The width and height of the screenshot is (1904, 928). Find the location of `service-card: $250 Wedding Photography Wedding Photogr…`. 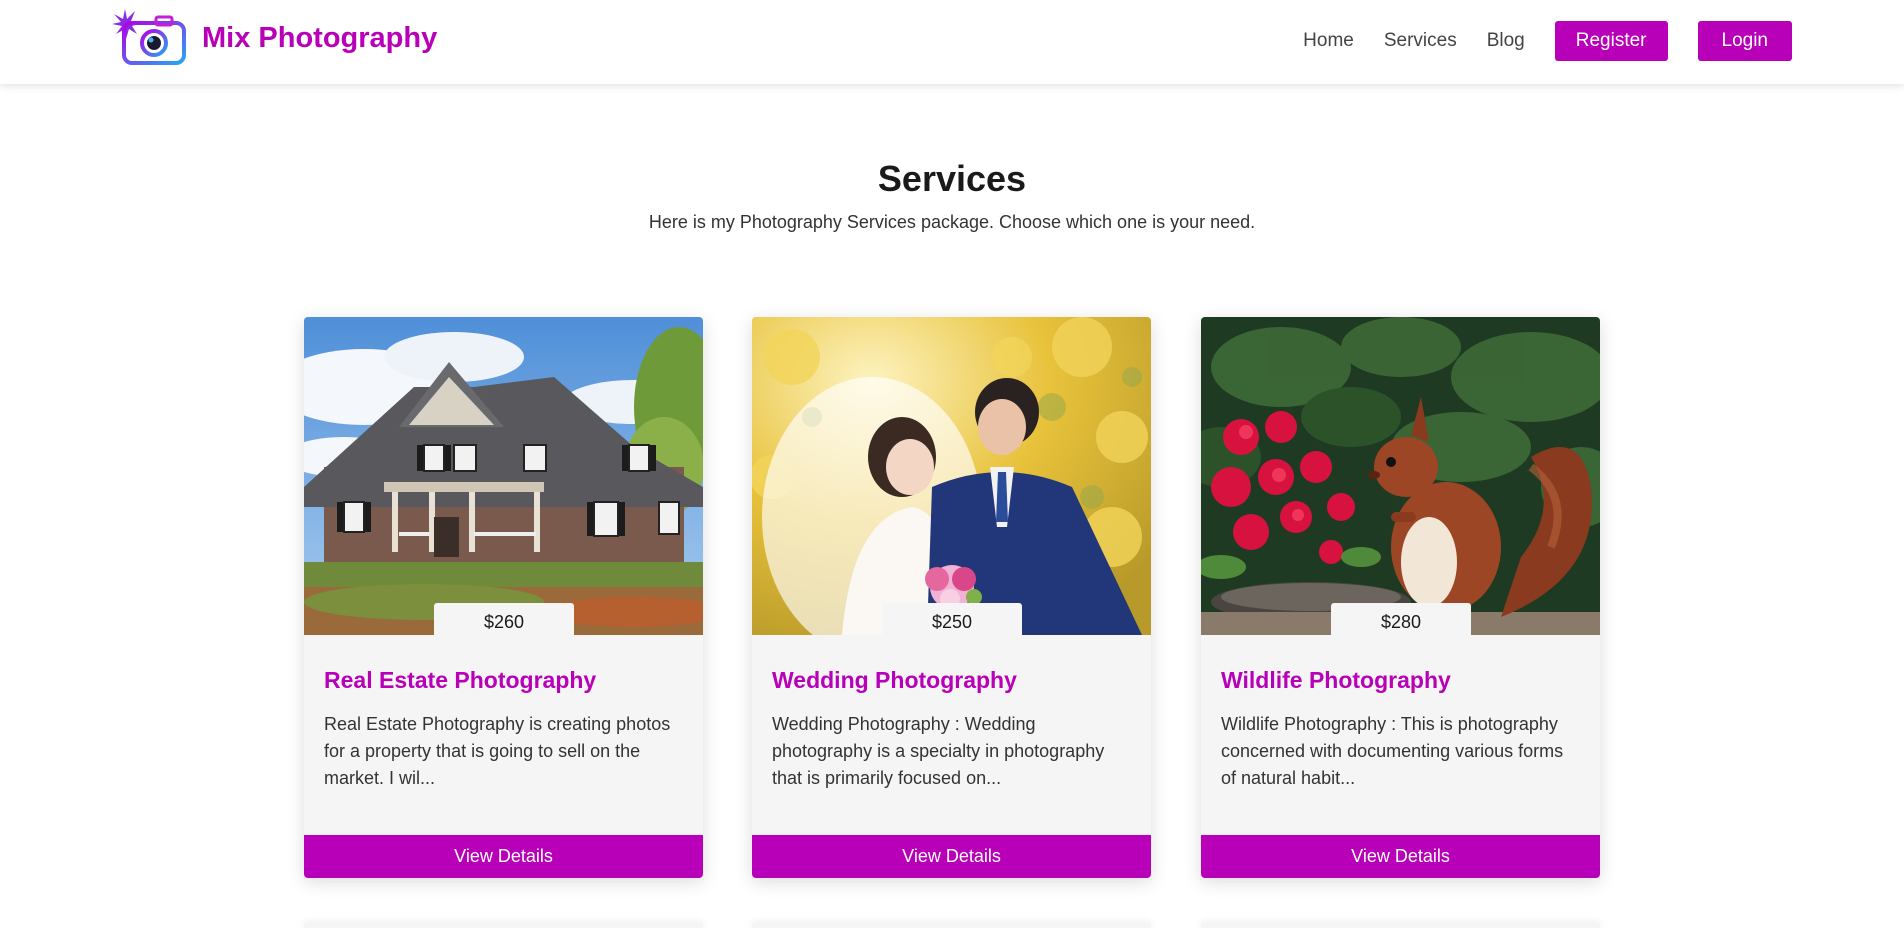

service-card: $250 Wedding Photography Wedding Photogr… is located at coordinates (951, 597).